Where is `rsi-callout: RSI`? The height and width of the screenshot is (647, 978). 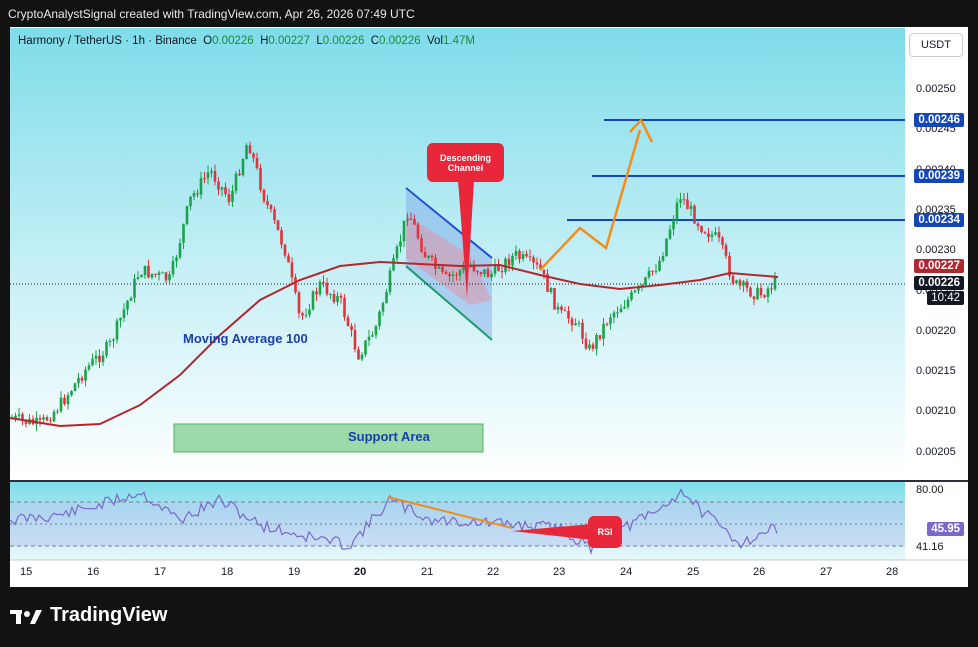
rsi-callout: RSI is located at coordinates (605, 532).